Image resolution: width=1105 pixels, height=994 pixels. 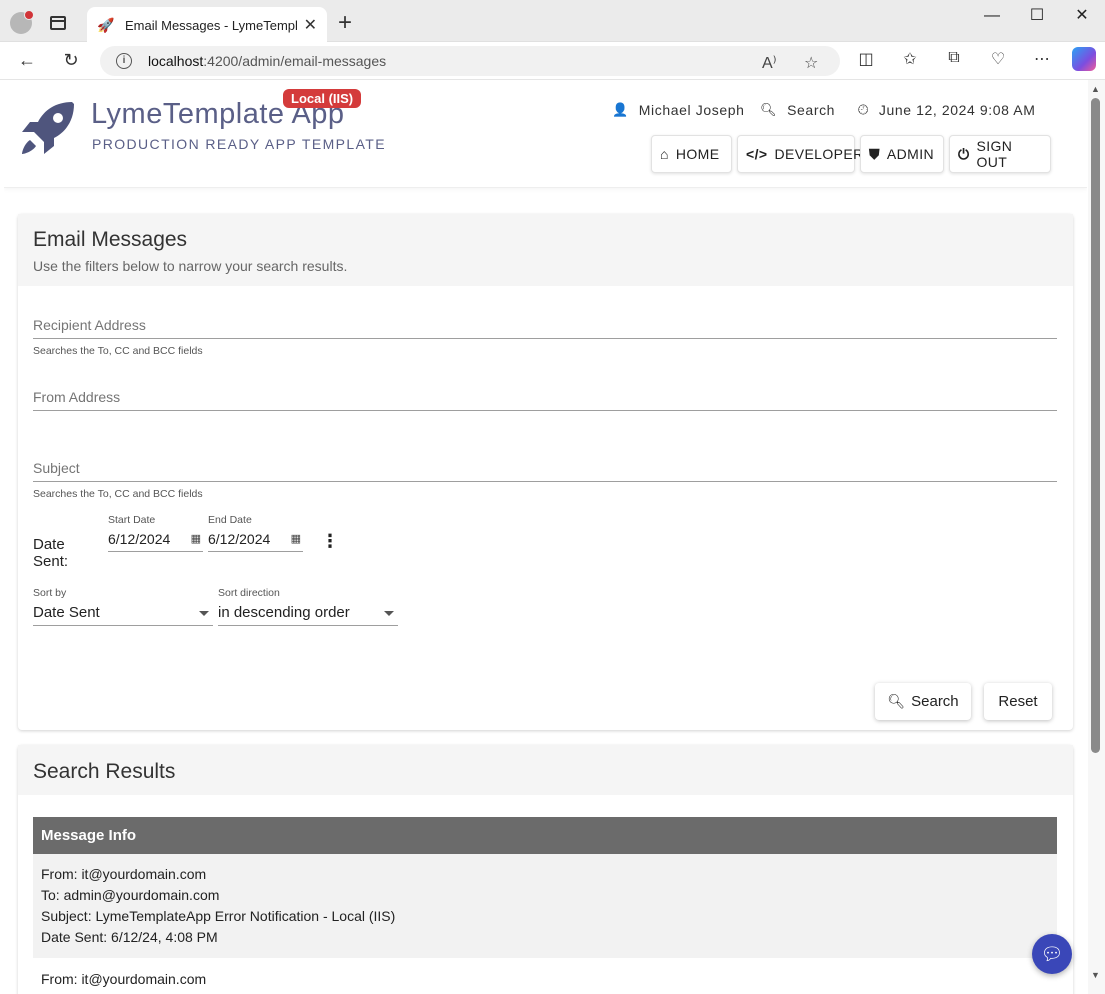 I want to click on nav-signout-label: SIGN OUT, so click(x=994, y=154).